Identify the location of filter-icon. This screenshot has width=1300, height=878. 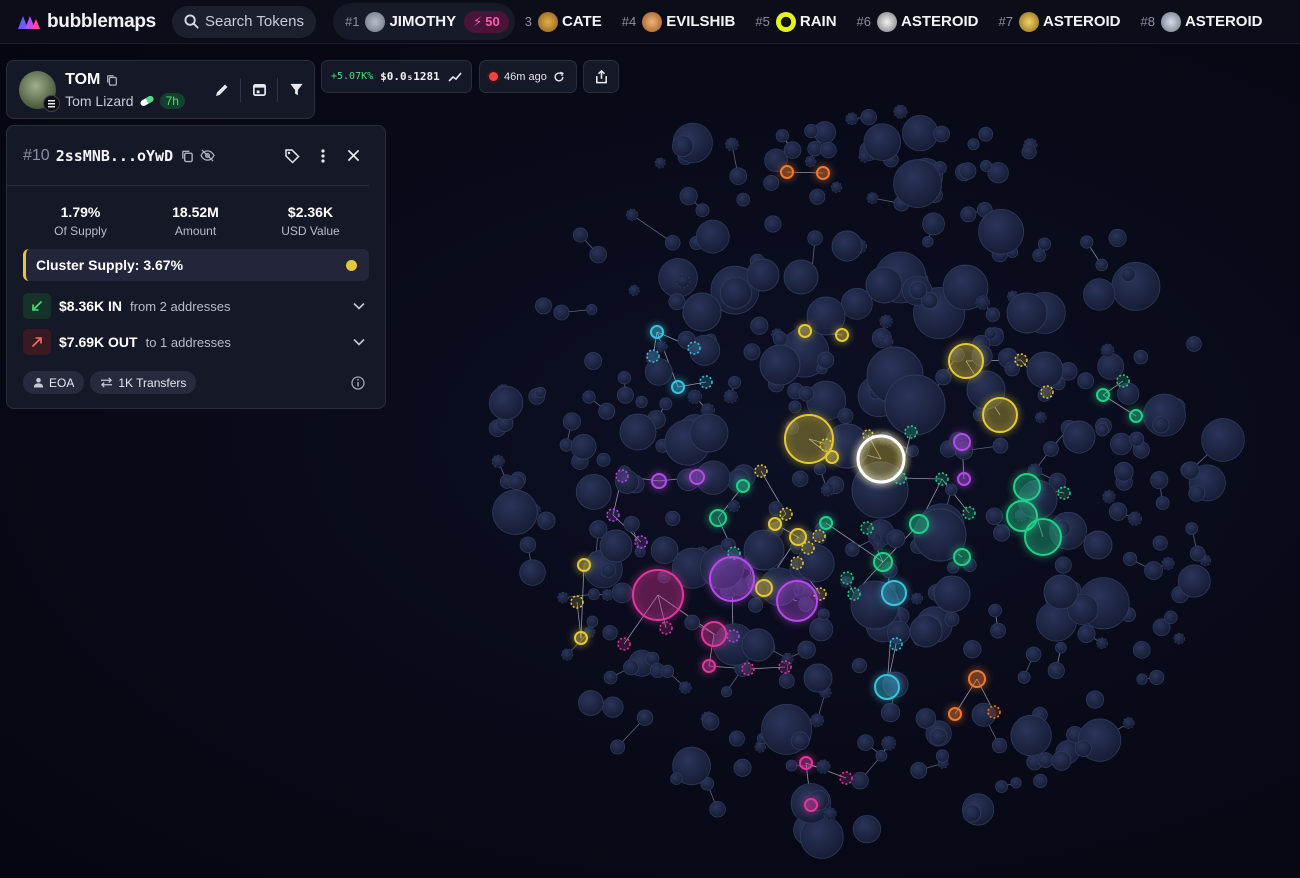
(296, 90).